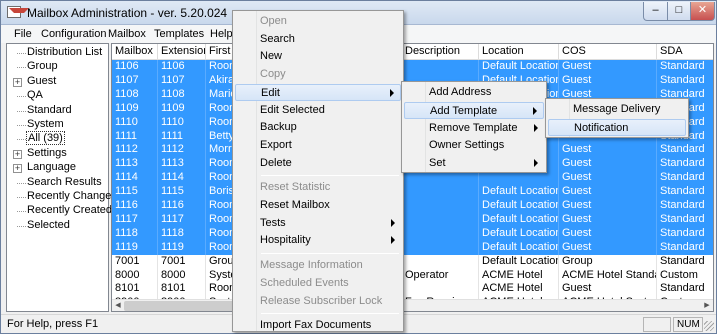 The height and width of the screenshot is (334, 717). I want to click on column-header: Description, so click(440, 52).